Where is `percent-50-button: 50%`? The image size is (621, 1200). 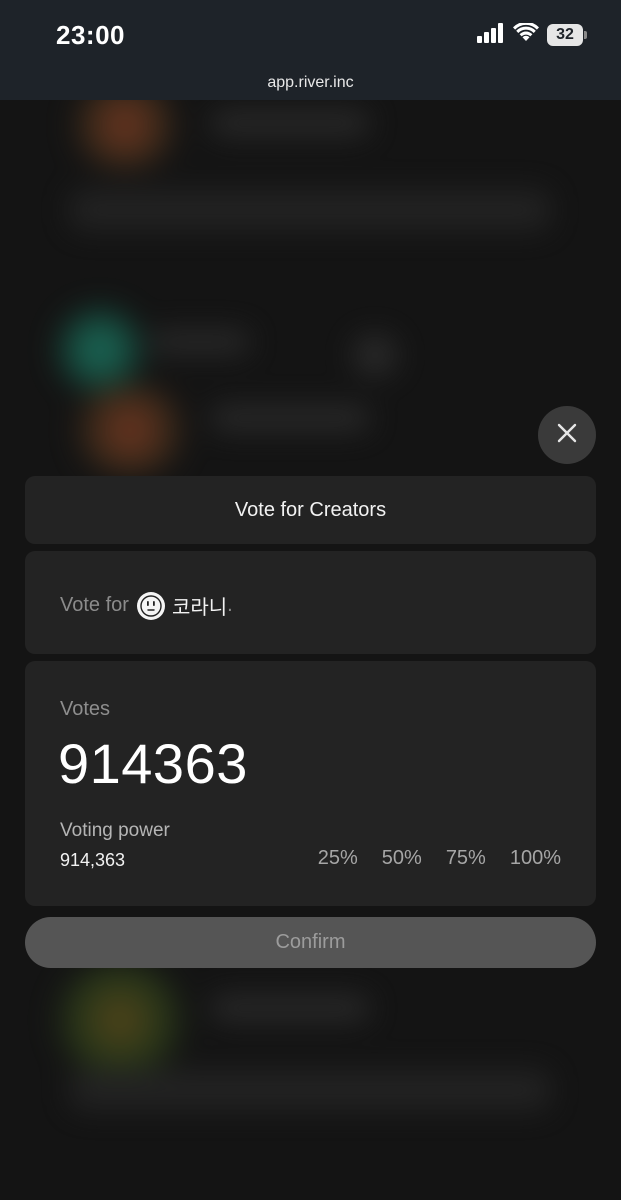
percent-50-button: 50% is located at coordinates (402, 858).